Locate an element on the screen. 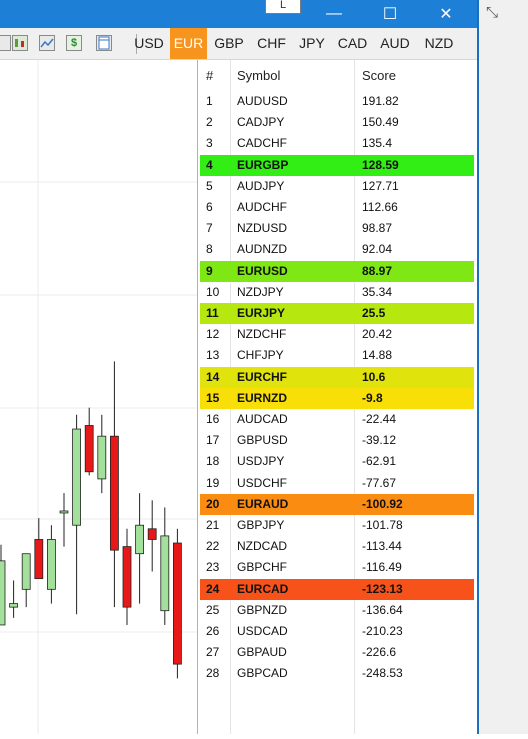 The width and height of the screenshot is (528, 739). table-row: 17 GBPUSD -39.12 is located at coordinates (337, 440).